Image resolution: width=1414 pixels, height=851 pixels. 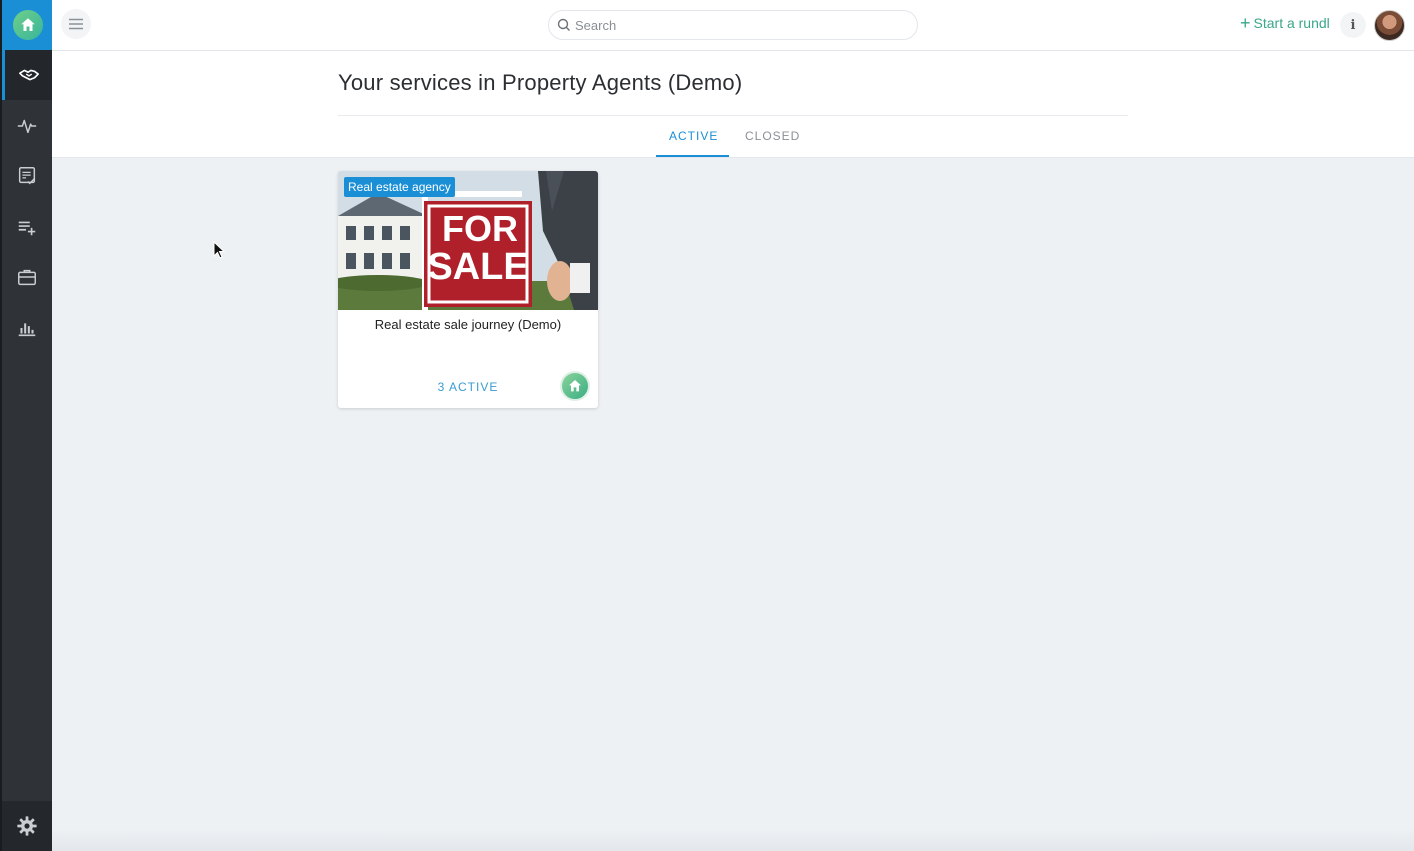 I want to click on active-count-link: 3 ACTIVE, so click(x=468, y=387).